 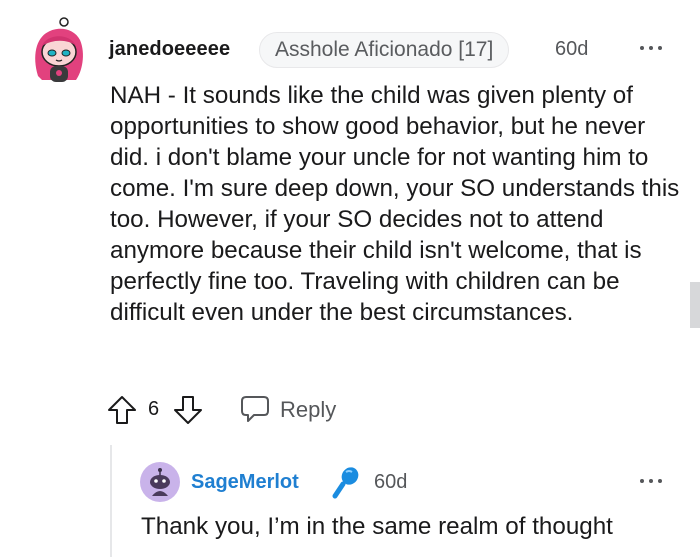 I want to click on scrollbar, so click(x=695, y=305).